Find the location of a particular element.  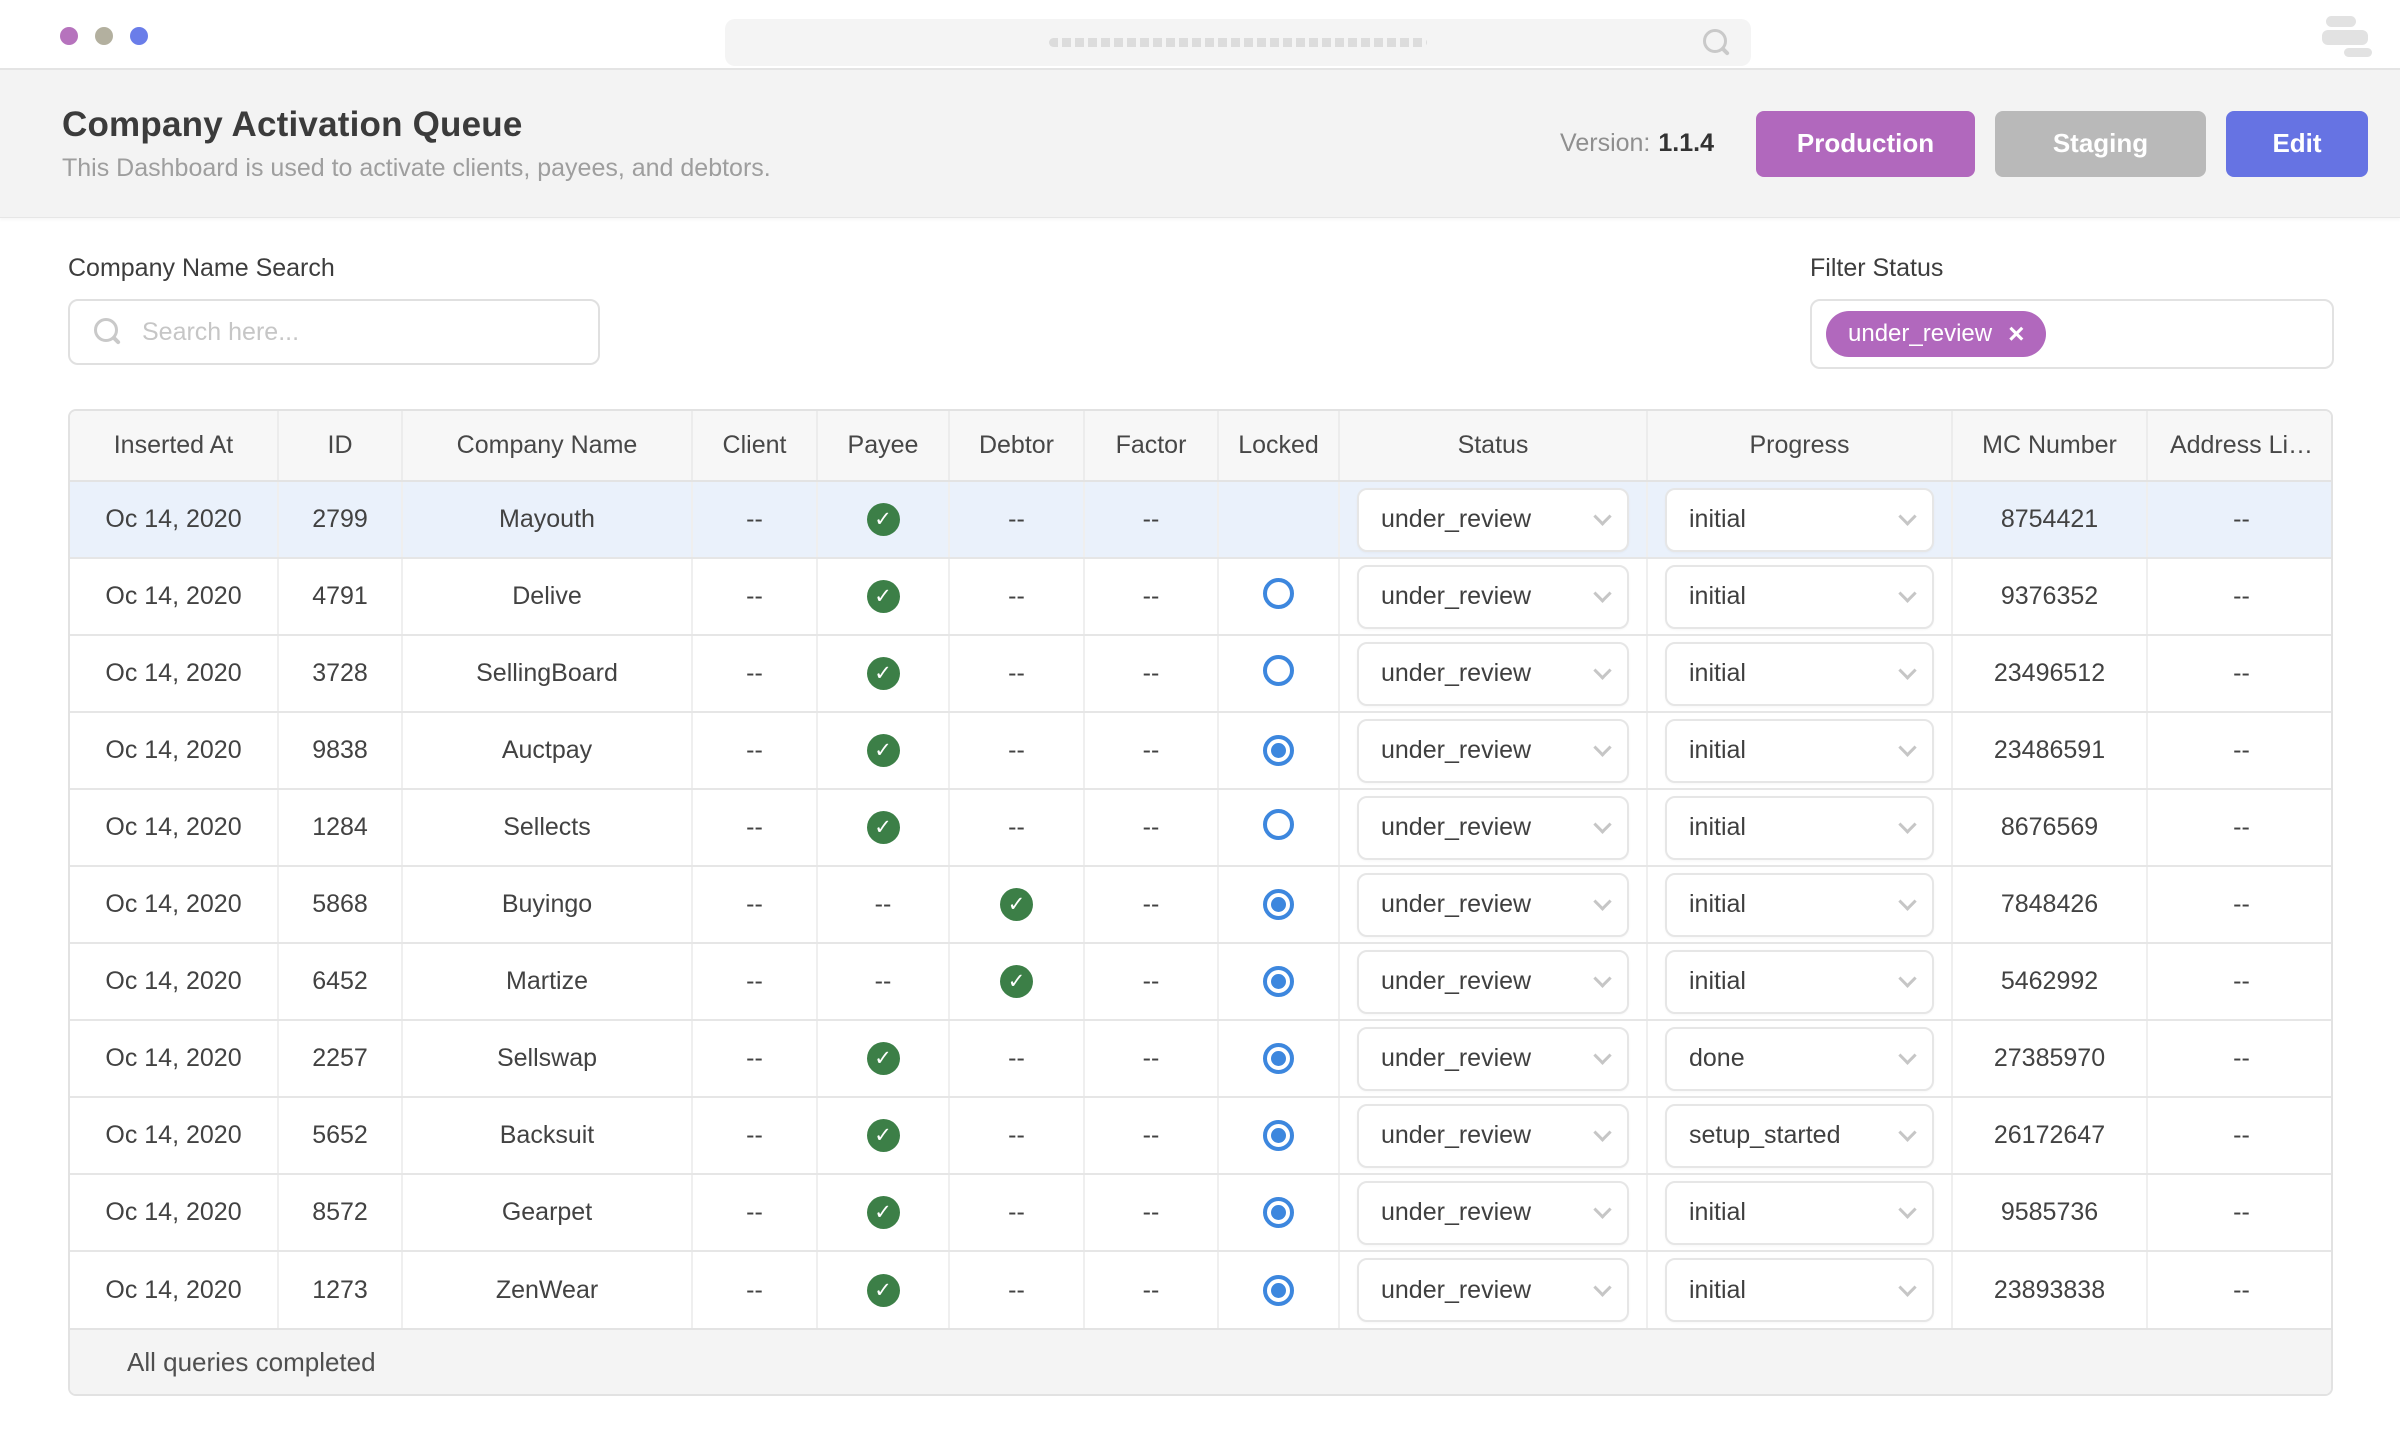

filter-status-field: under_review × is located at coordinates (2072, 334).